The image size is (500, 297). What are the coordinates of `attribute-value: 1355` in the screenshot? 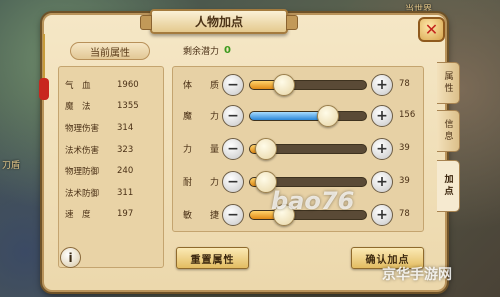 It's located at (128, 106).